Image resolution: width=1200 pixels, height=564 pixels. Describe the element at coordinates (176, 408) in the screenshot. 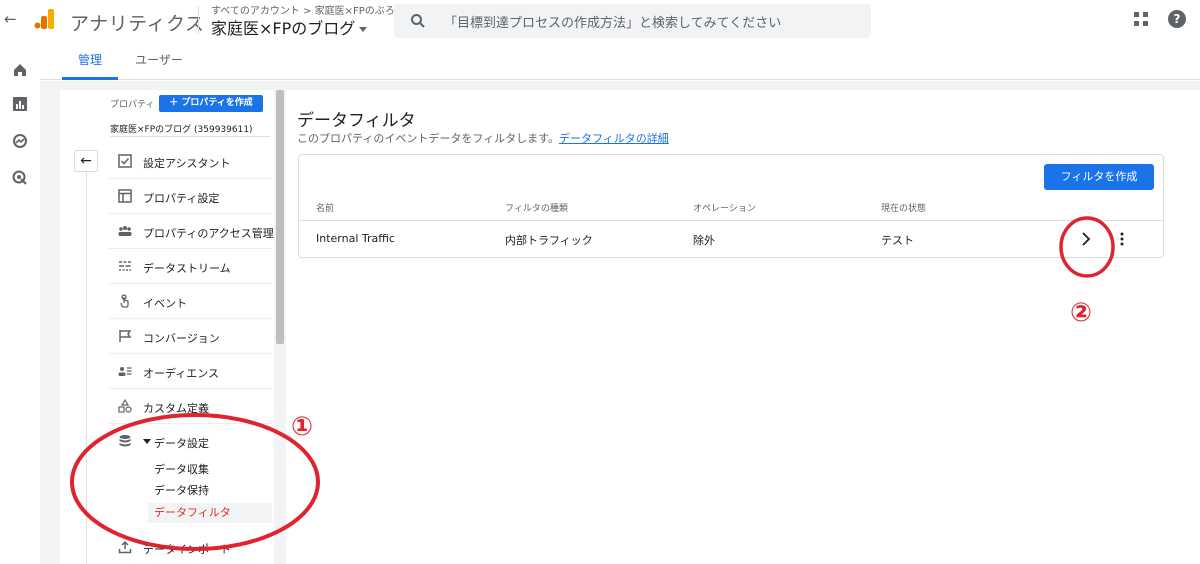

I see `nav-label: カスタム定義` at that location.